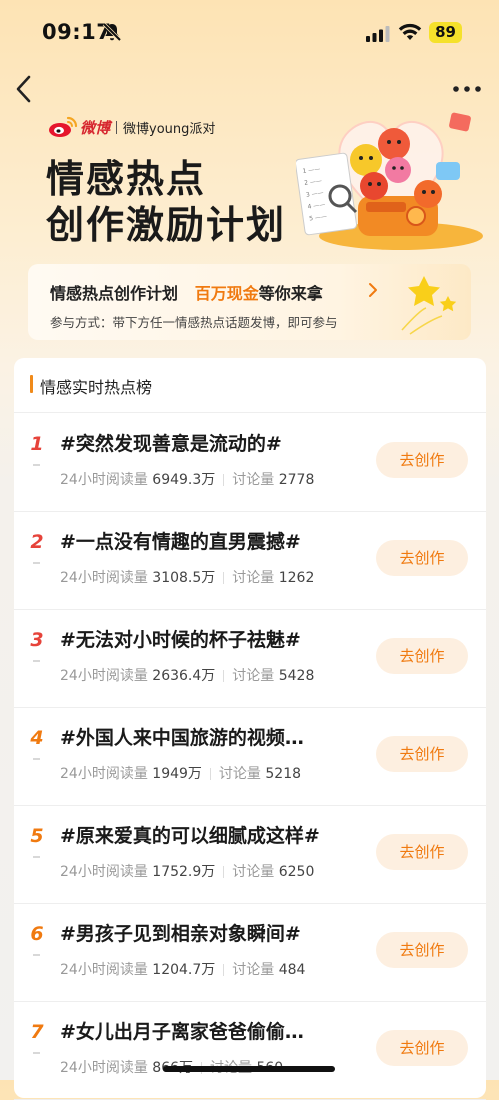 This screenshot has height=1100, width=499. Describe the element at coordinates (31, 384) in the screenshot. I see `title-accent-bar` at that location.